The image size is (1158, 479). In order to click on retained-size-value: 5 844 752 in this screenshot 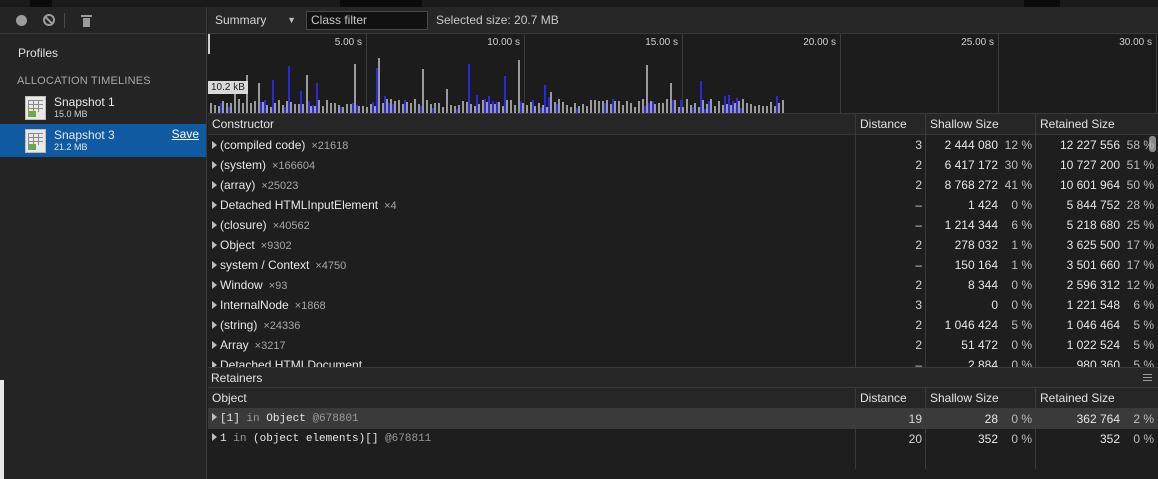, I will do `click(1093, 205)`.